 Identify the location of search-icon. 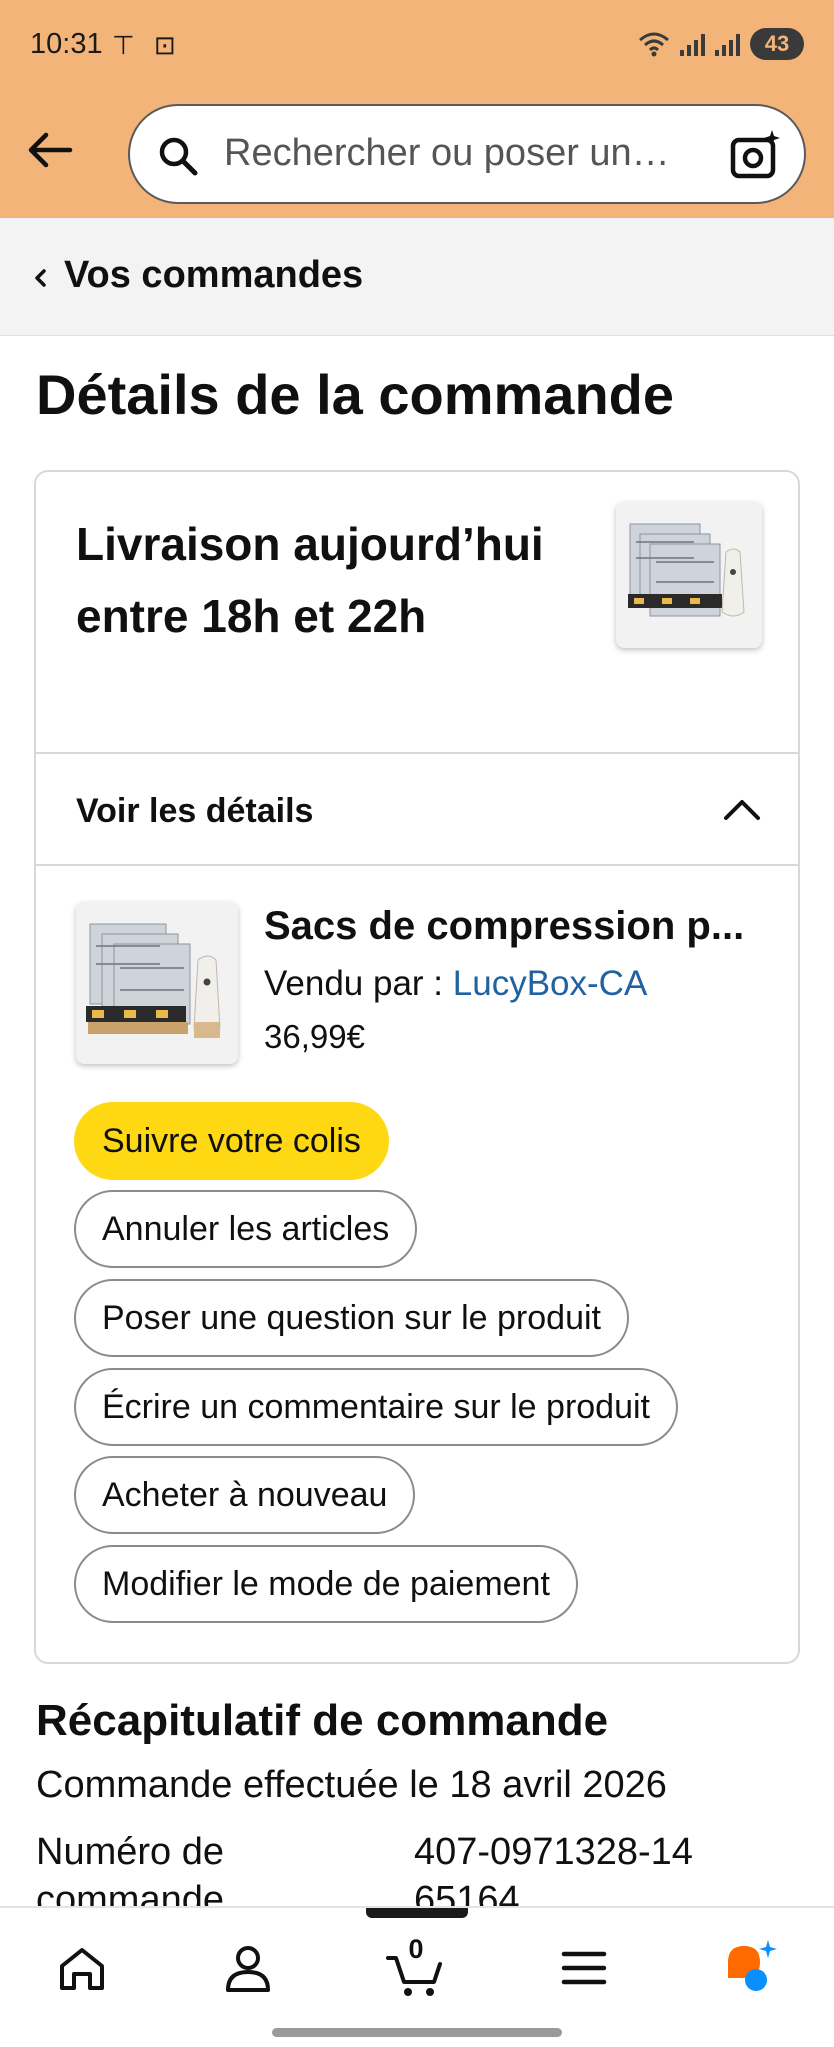
(178, 156).